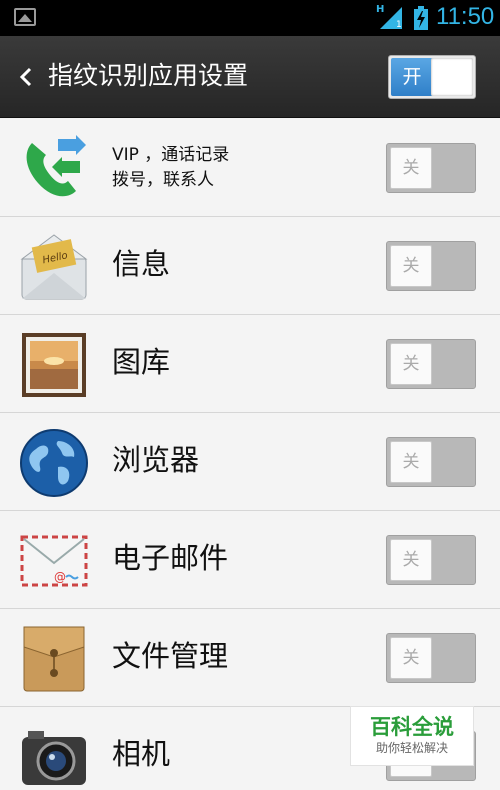 The image size is (500, 790). Describe the element at coordinates (412, 77) in the screenshot. I see `toggle-on-label: 开` at that location.